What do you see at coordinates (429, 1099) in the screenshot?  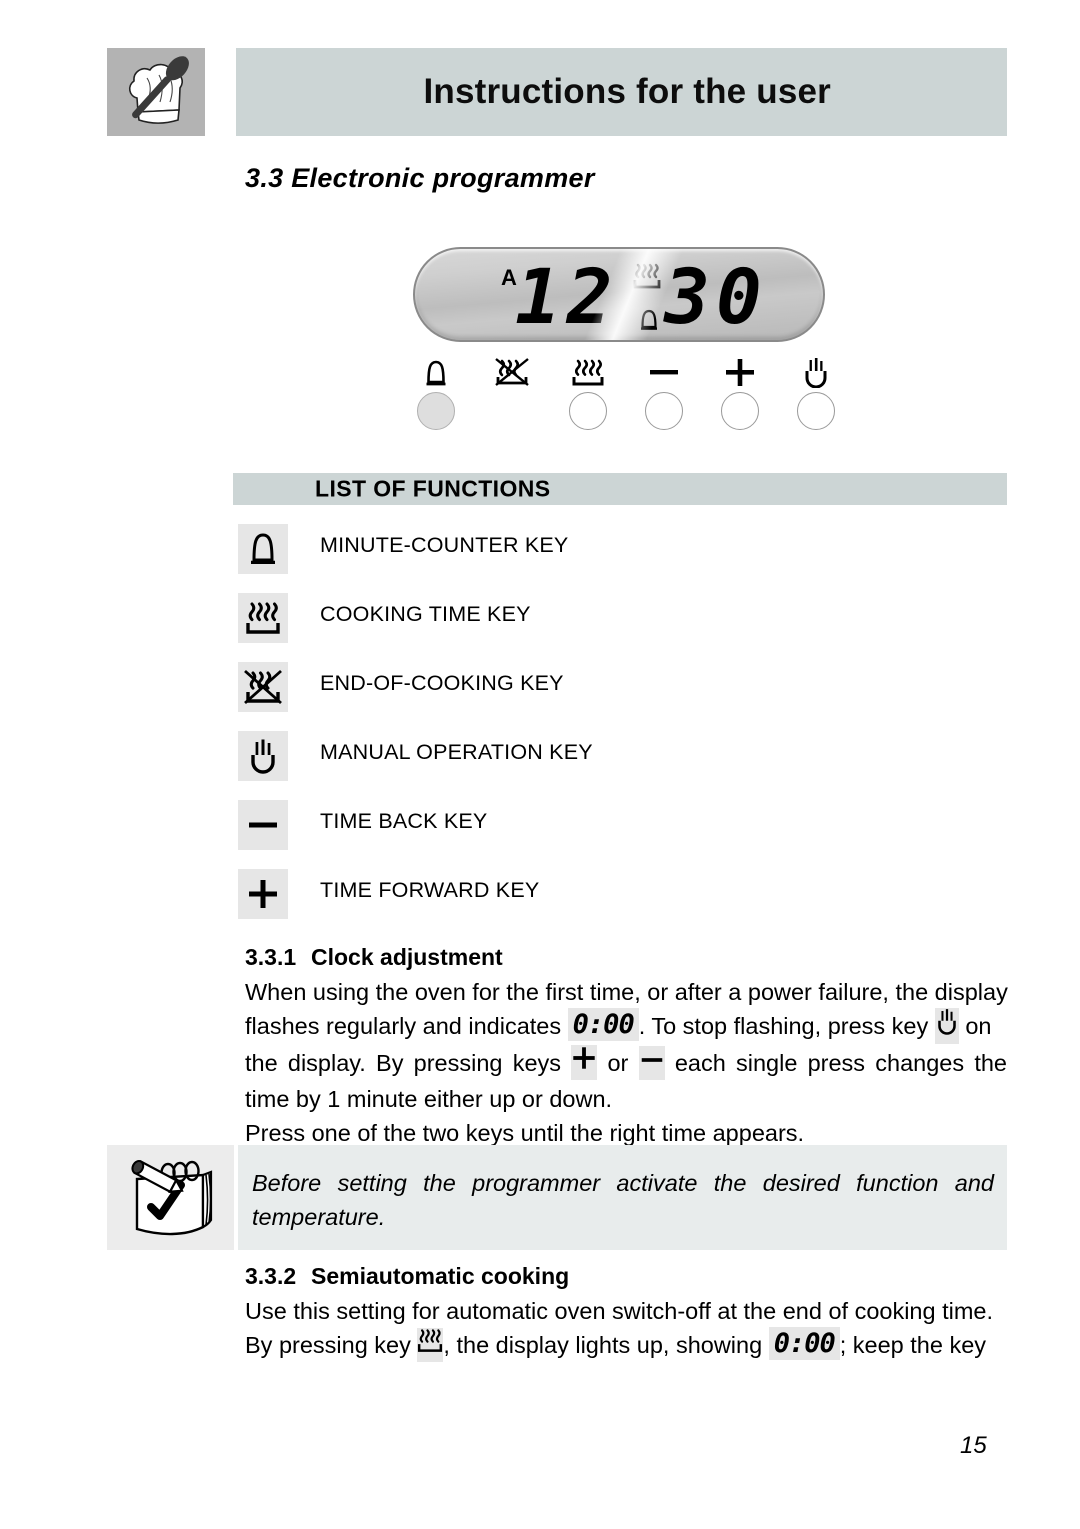 I see `clock-adjustment-line-4: time by 1 minute either up or down.` at bounding box center [429, 1099].